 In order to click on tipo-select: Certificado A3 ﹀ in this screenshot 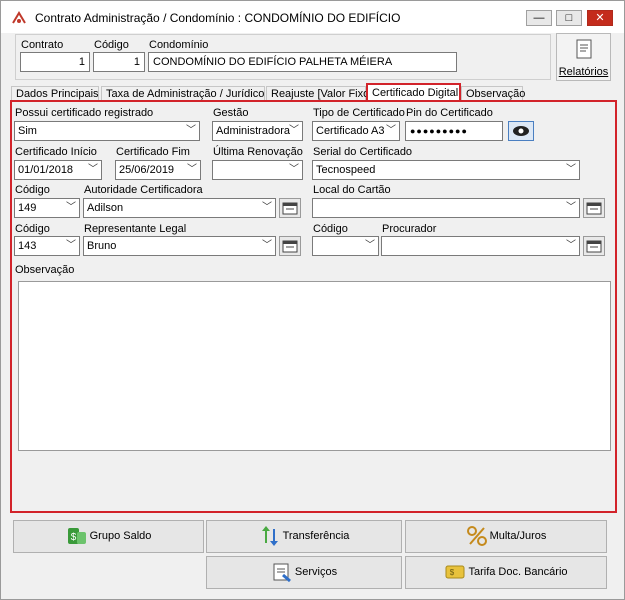, I will do `click(356, 131)`.